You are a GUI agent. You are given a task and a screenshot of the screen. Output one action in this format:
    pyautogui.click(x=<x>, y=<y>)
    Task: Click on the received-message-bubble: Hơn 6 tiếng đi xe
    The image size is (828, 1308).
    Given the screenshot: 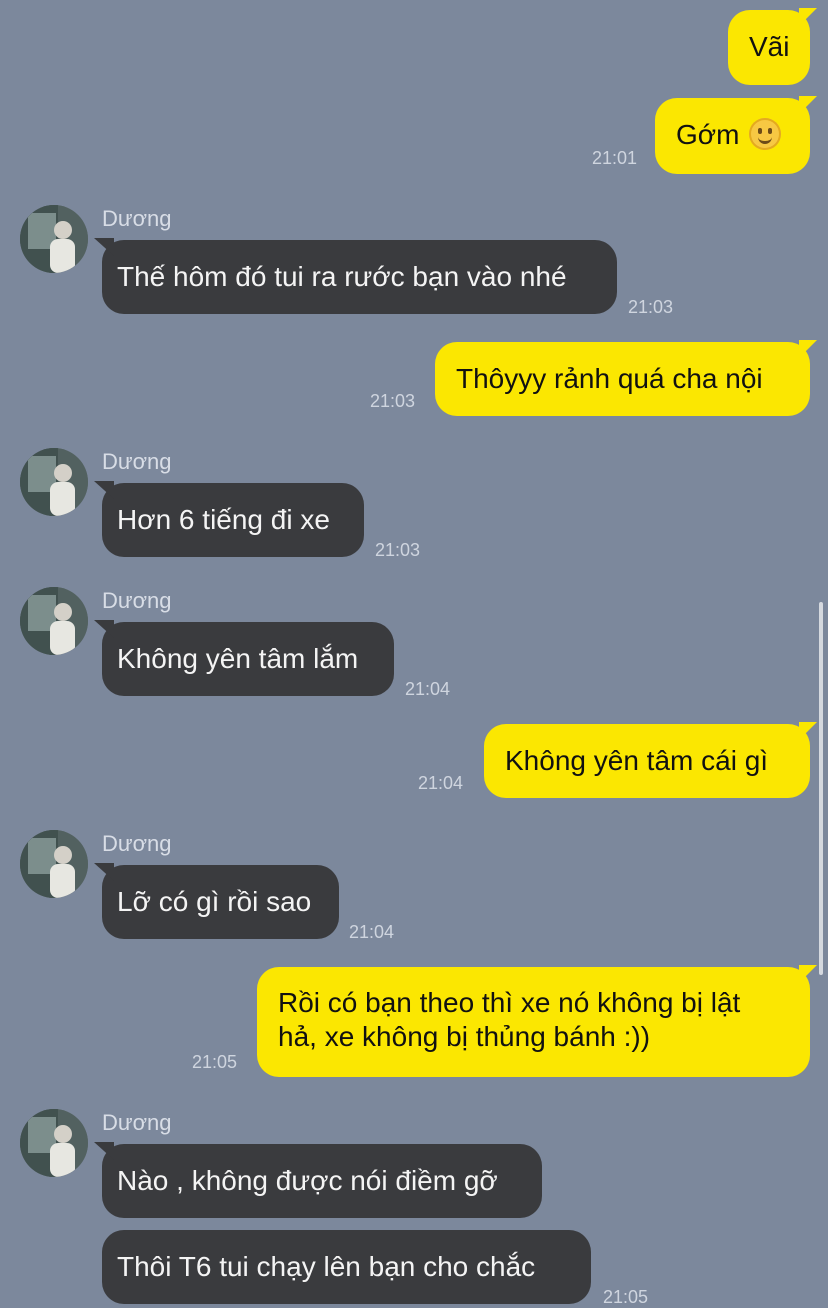 What is the action you would take?
    pyautogui.click(x=233, y=520)
    